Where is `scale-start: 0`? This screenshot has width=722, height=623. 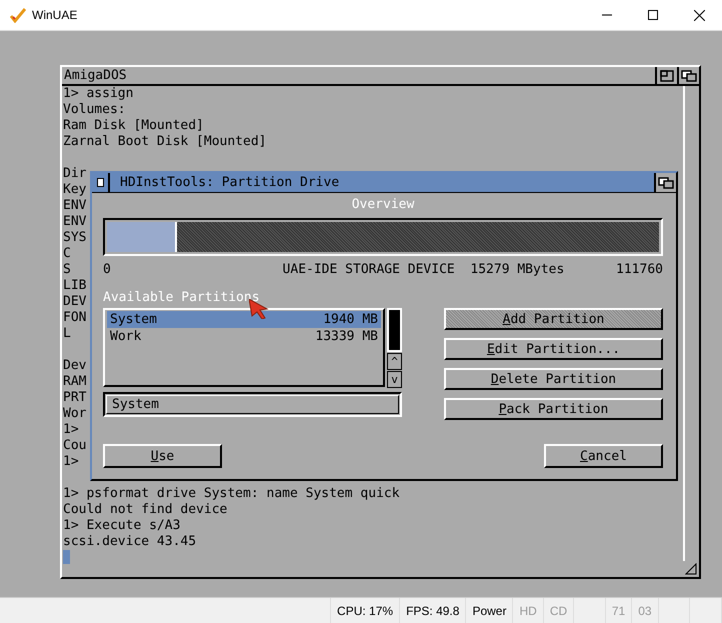 scale-start: 0 is located at coordinates (107, 269).